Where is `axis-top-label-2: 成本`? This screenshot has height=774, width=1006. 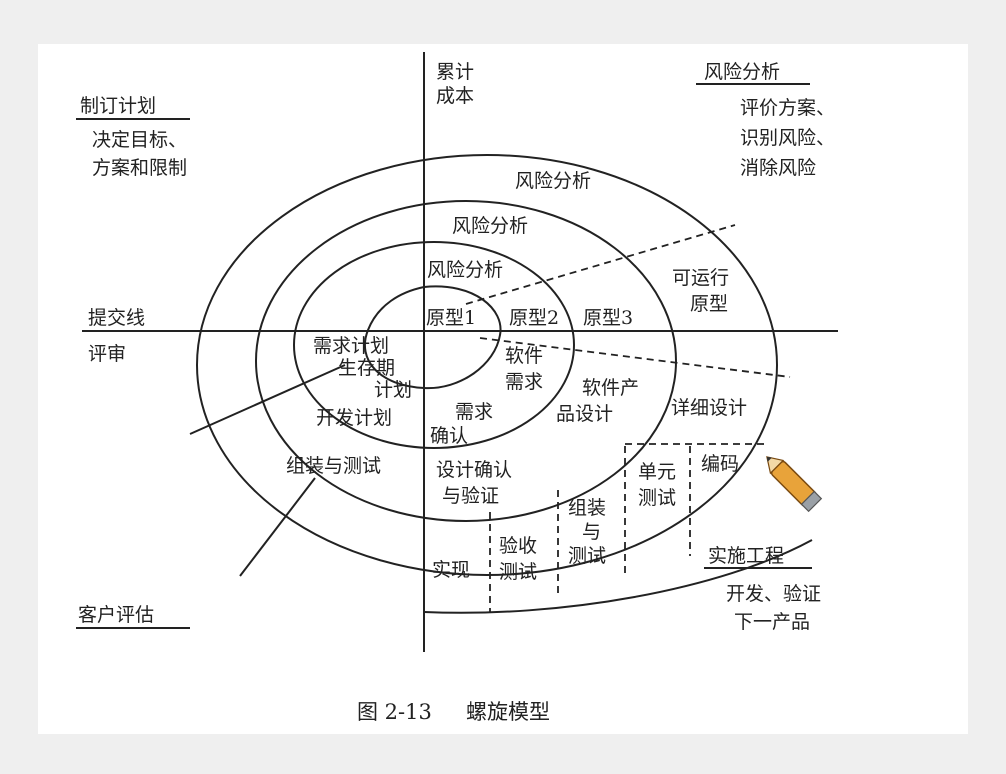 axis-top-label-2: 成本 is located at coordinates (455, 96).